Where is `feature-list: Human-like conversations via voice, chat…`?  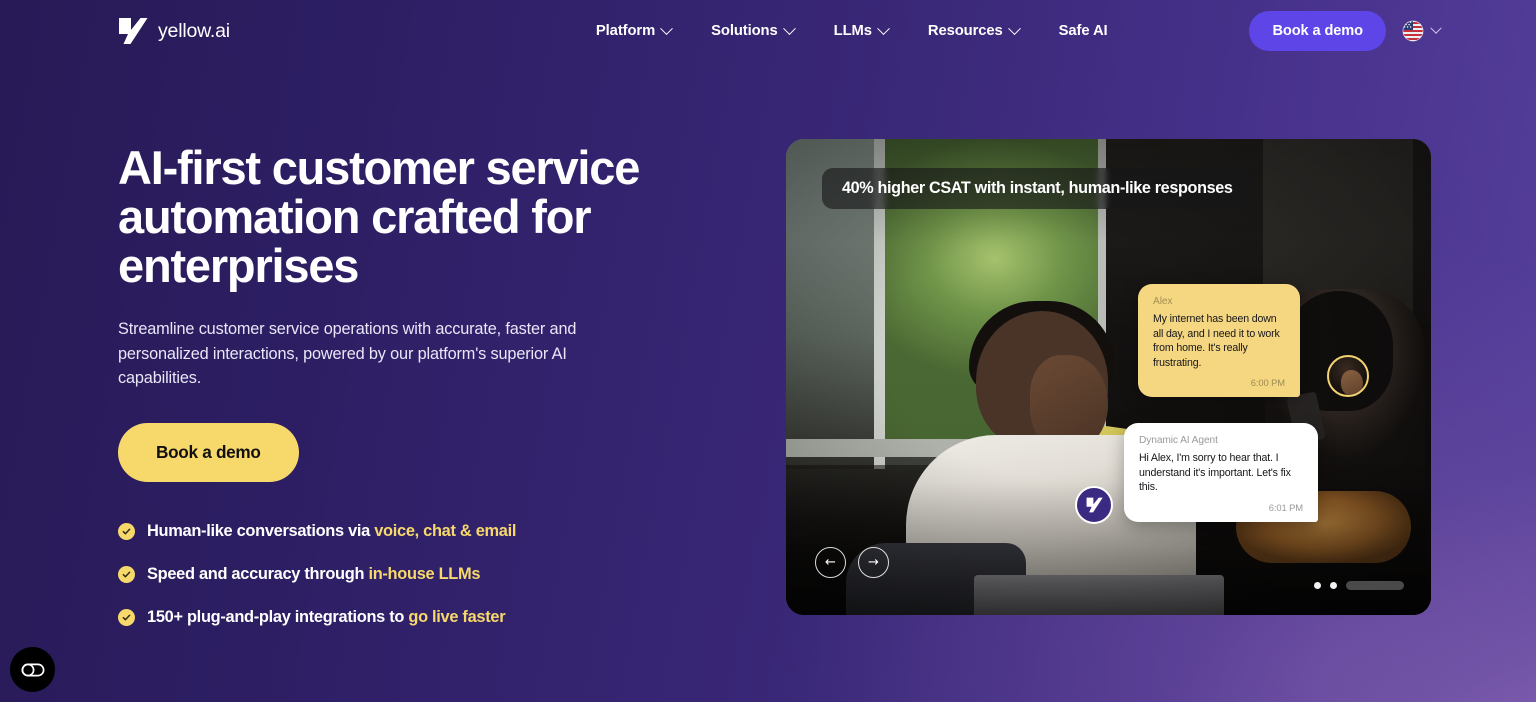
feature-list: Human-like conversations via voice, chat… is located at coordinates (428, 574).